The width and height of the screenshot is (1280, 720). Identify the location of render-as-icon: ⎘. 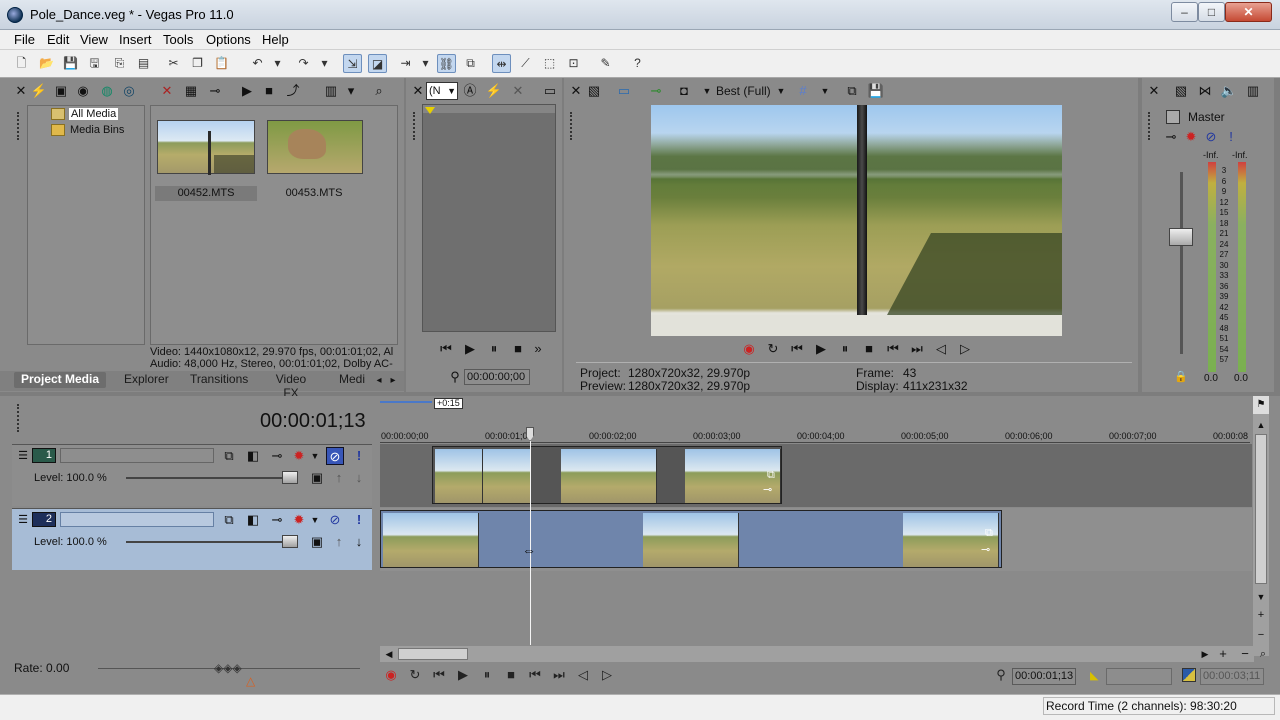
(119, 63).